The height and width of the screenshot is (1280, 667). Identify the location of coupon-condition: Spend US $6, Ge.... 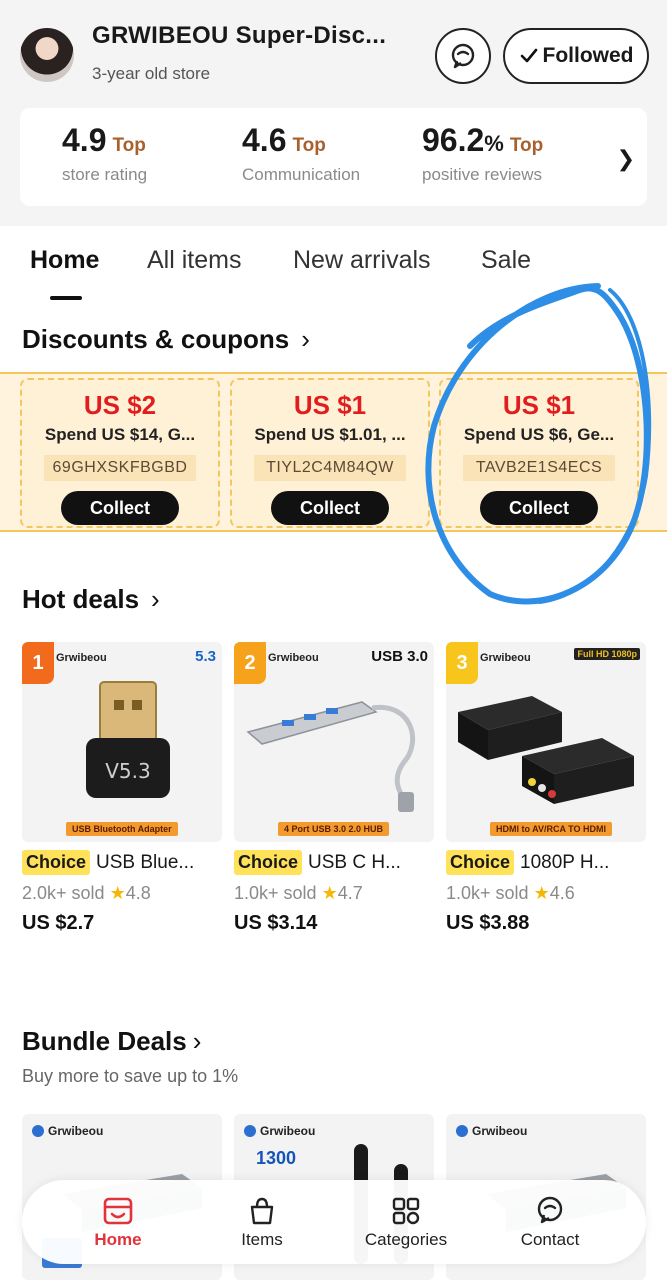
(539, 434).